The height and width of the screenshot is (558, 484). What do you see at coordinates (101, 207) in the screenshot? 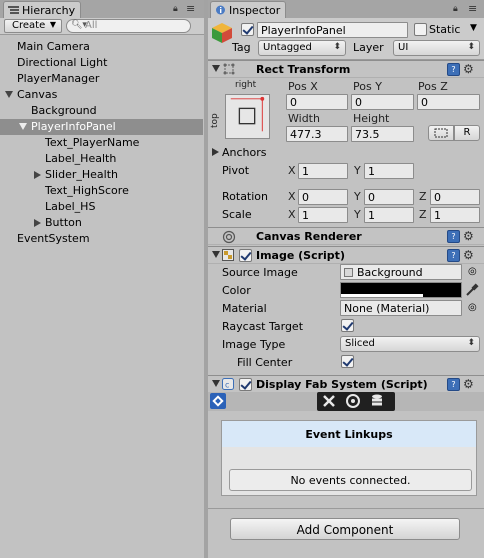
I see `hierarchy-item-label-hs: Label_HS` at bounding box center [101, 207].